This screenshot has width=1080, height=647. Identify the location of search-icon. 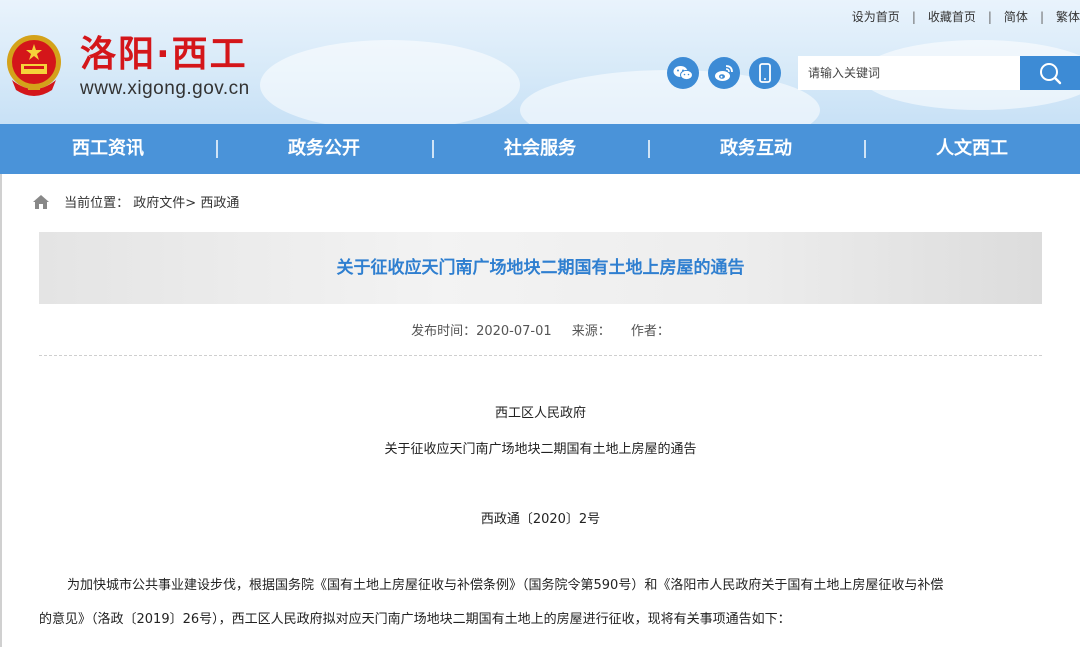
(1051, 74).